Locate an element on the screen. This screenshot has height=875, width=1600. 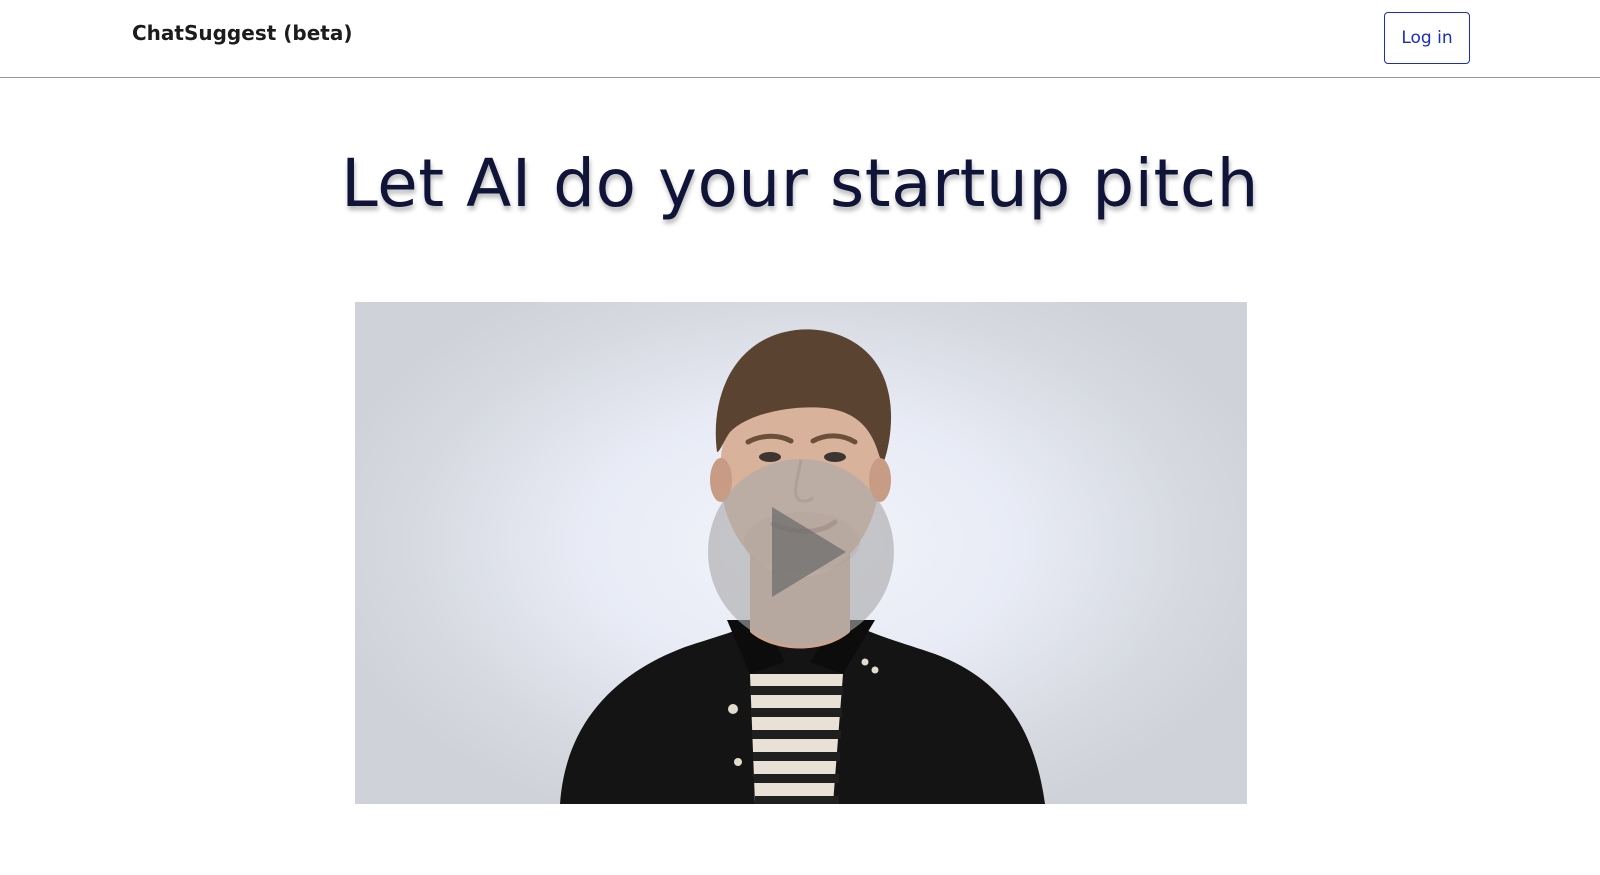
site-header: ChatSuggest (beta) Log in is located at coordinates (800, 39).